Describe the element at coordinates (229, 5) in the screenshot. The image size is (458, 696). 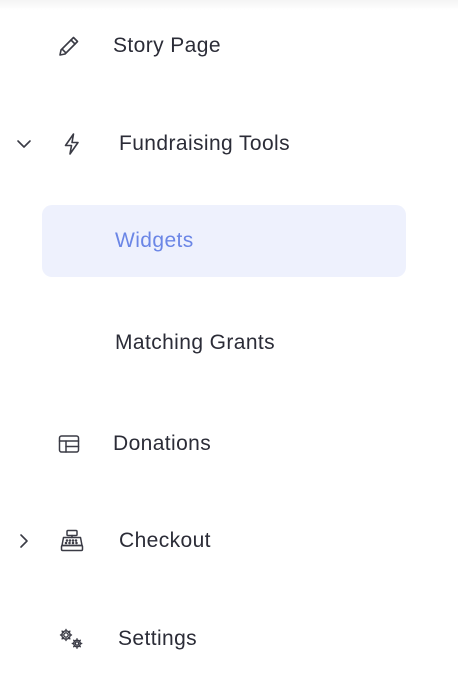
I see `top-shadow` at that location.